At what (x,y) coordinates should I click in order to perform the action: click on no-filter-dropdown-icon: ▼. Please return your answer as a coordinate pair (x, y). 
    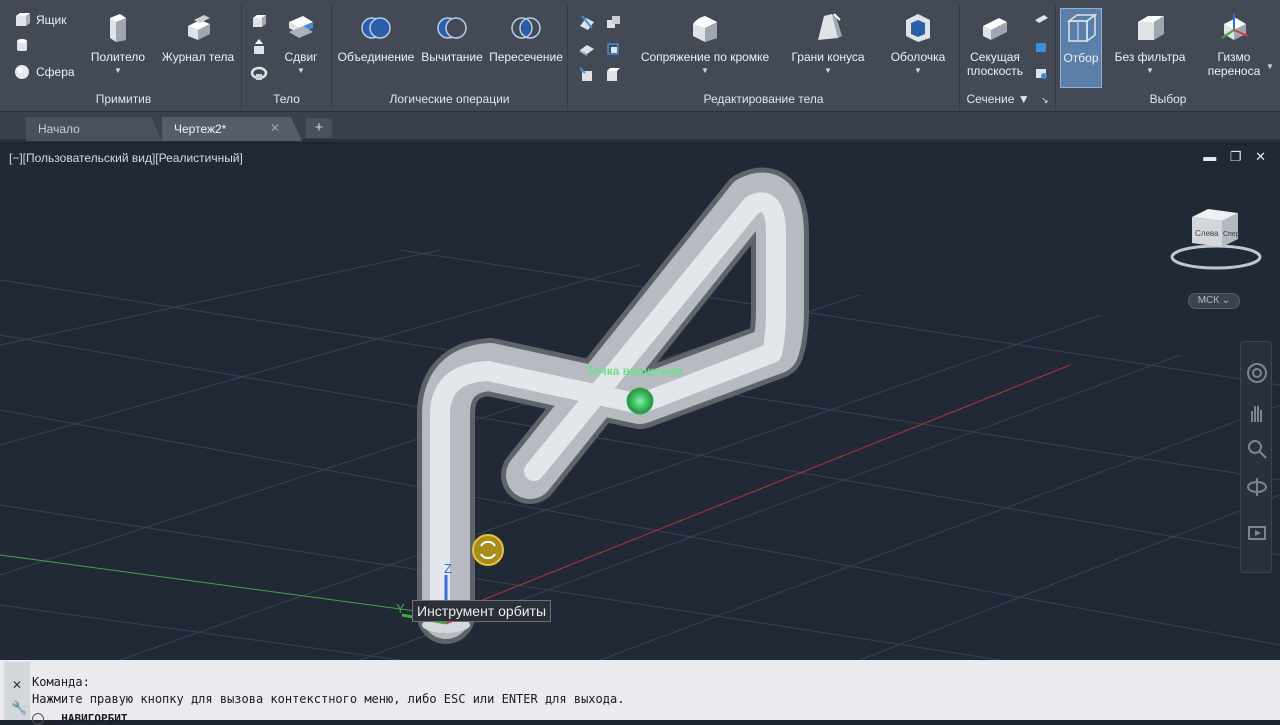
    Looking at the image, I should click on (1150, 71).